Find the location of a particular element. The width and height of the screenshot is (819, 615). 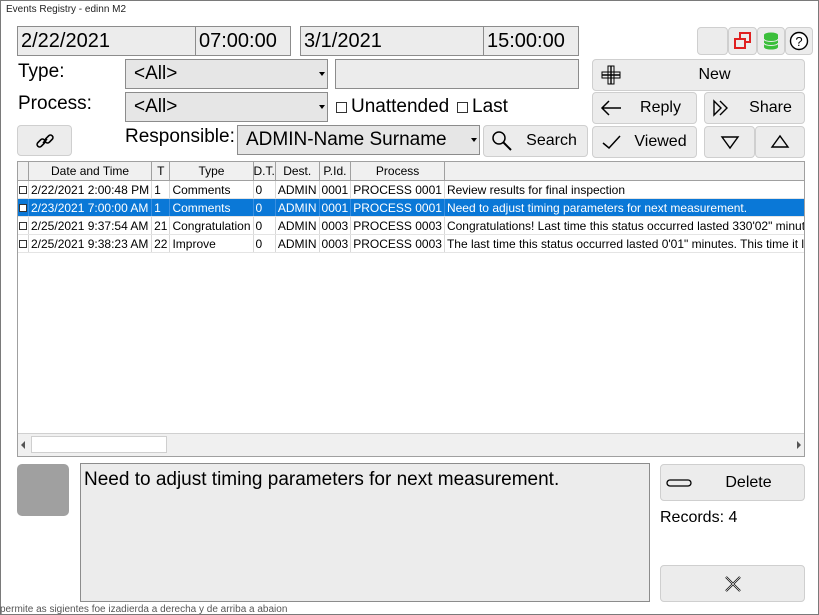

windows-button is located at coordinates (742, 41).